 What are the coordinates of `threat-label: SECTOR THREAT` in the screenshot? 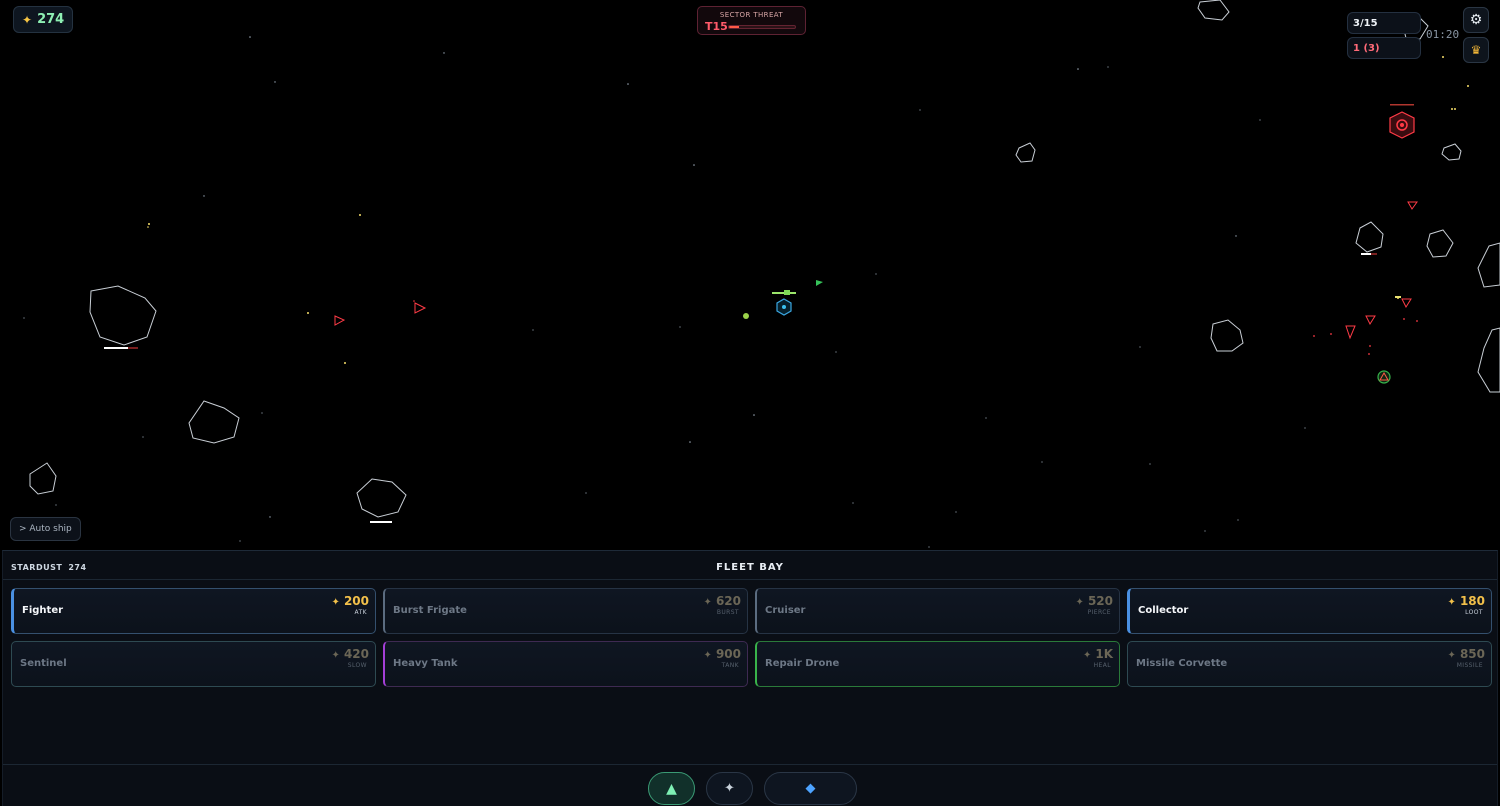 It's located at (751, 15).